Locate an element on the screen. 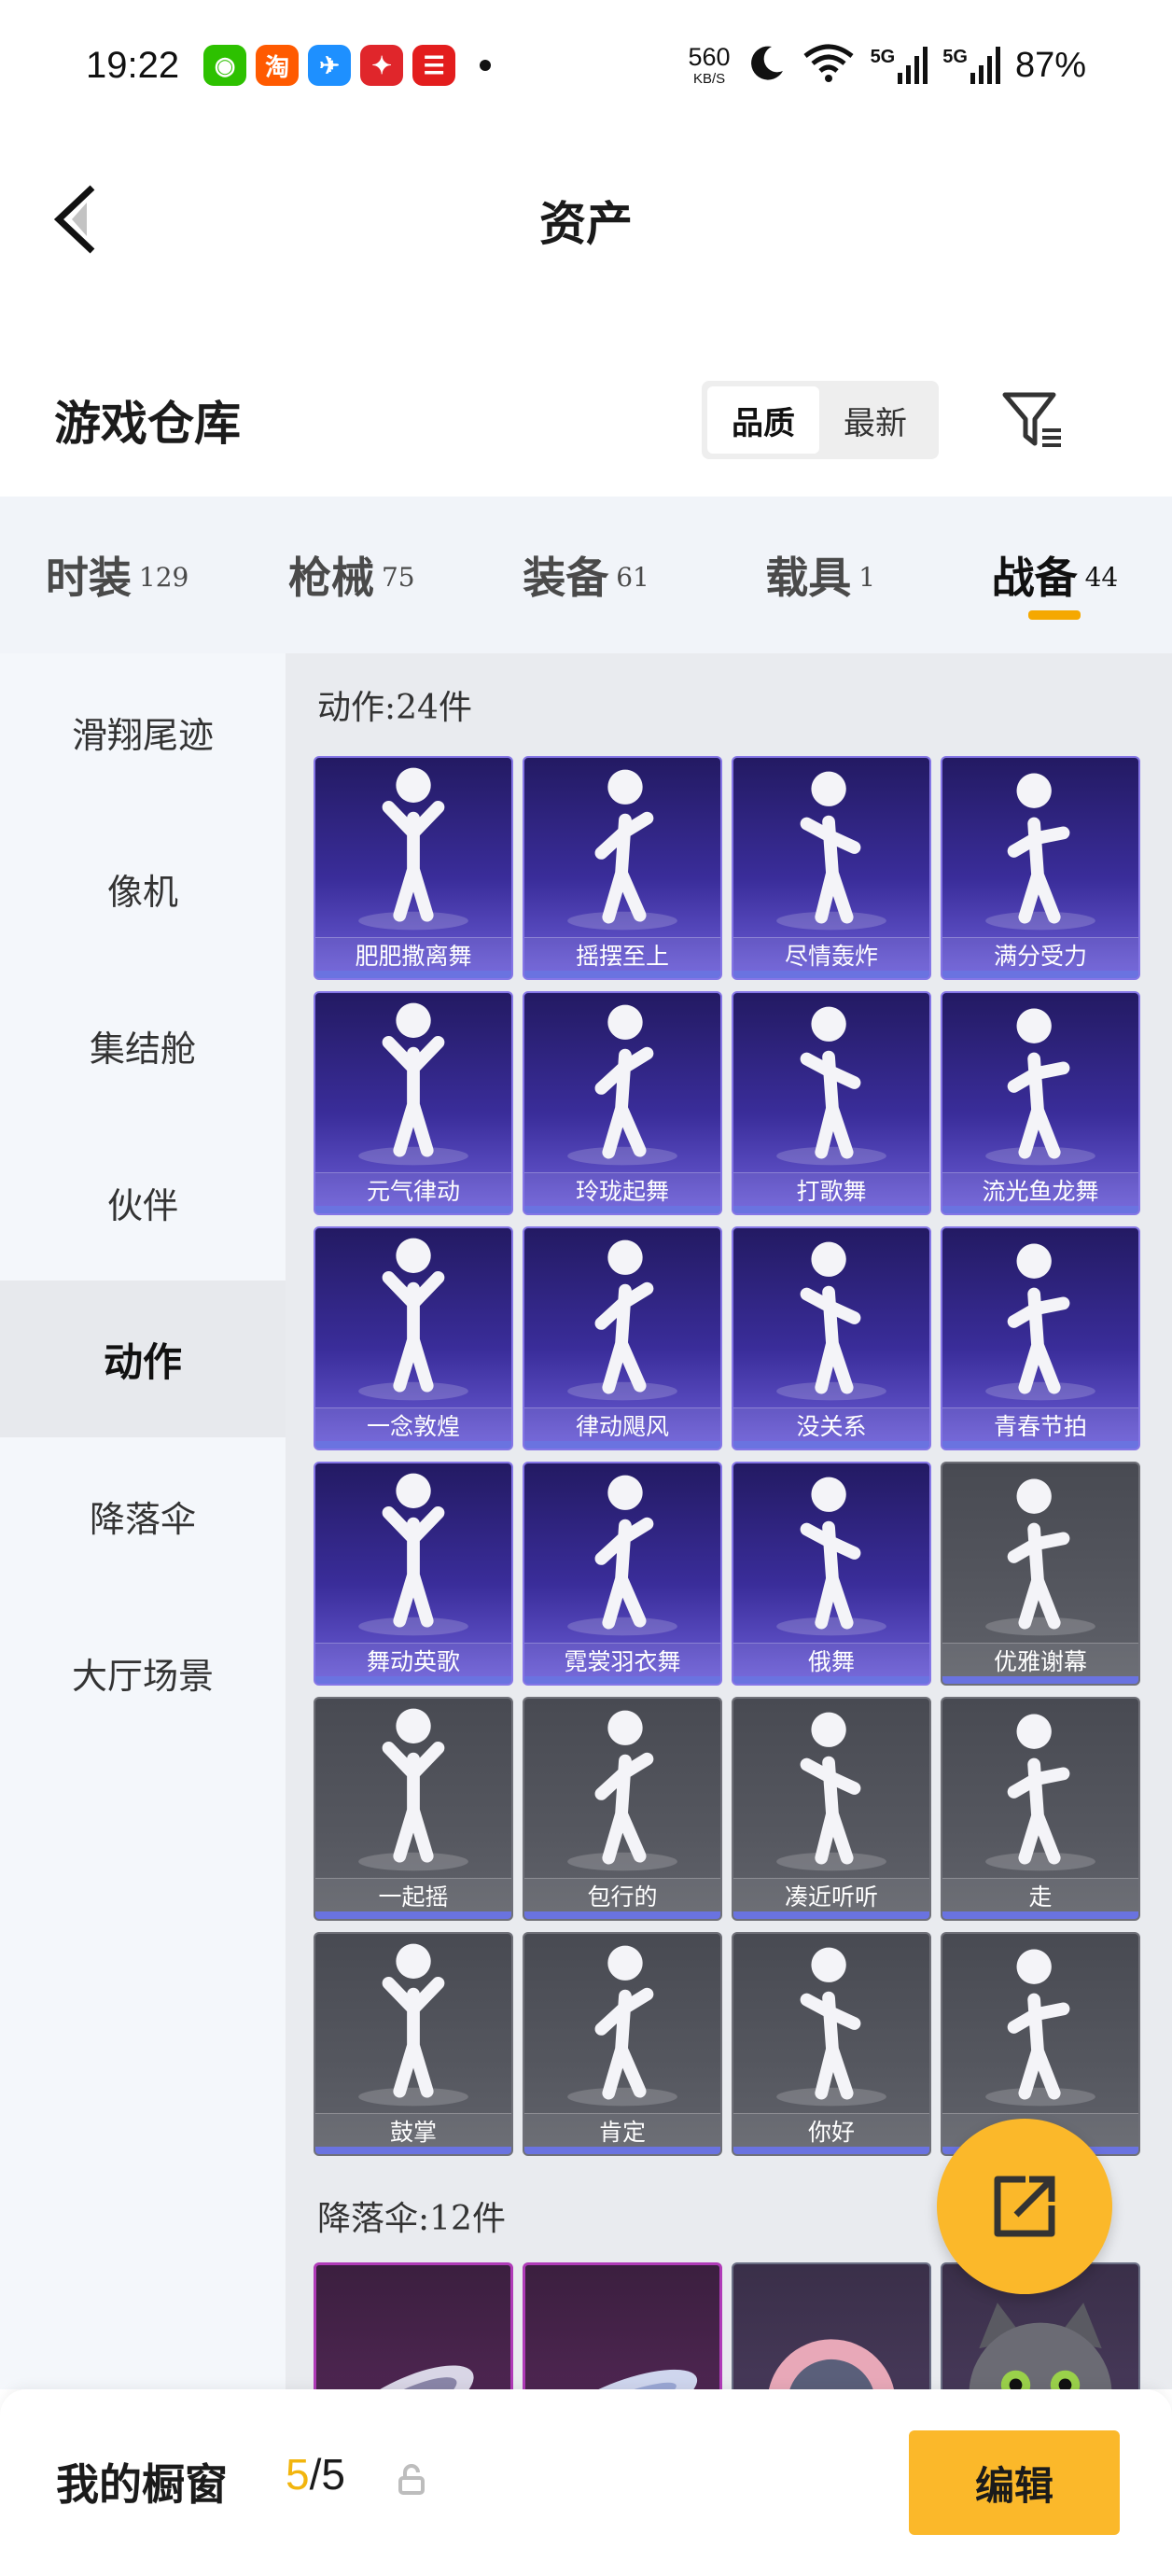 The height and width of the screenshot is (2576, 1172). action-card: 没关系 is located at coordinates (831, 1338).